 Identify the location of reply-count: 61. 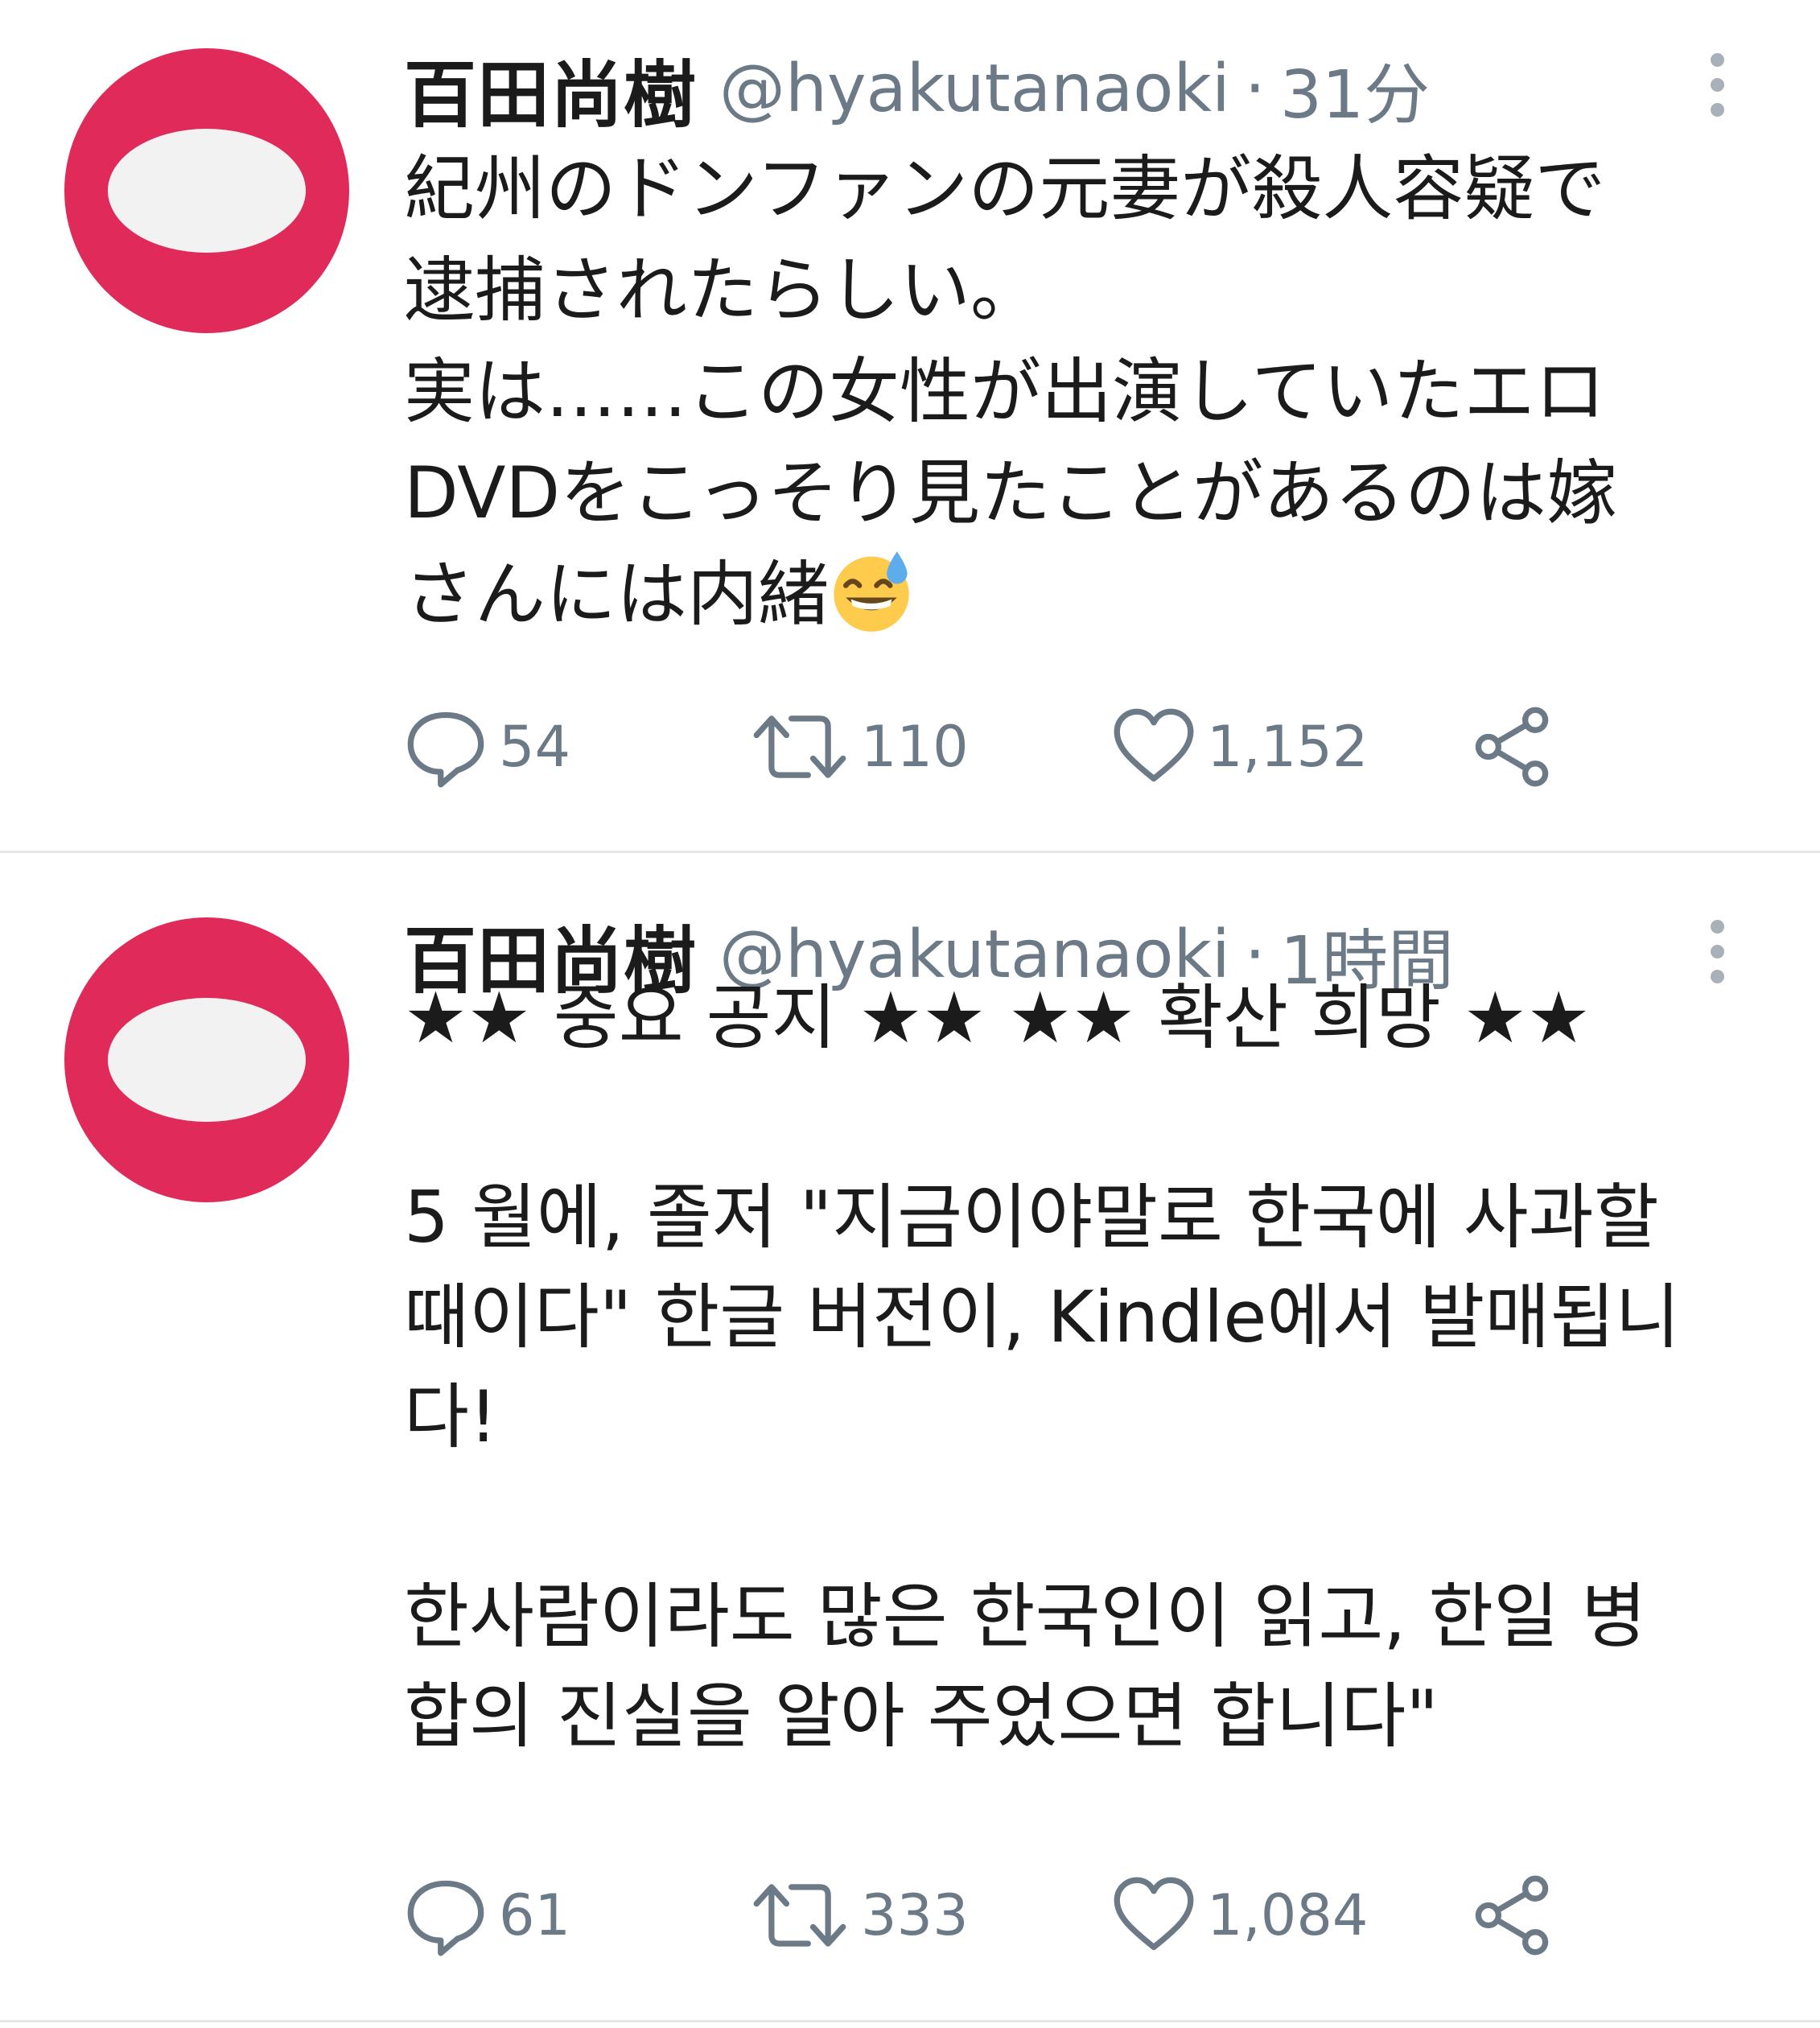
(535, 1915).